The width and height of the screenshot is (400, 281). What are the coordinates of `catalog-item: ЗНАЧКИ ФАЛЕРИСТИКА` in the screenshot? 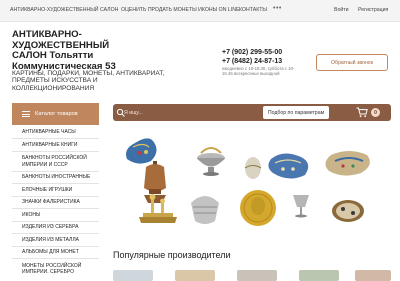 It's located at (55, 203).